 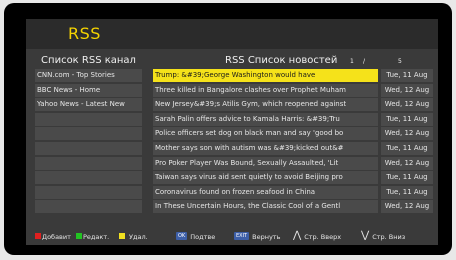 What do you see at coordinates (281, 60) in the screenshot?
I see `news-panel-title: RSS Список новостей` at bounding box center [281, 60].